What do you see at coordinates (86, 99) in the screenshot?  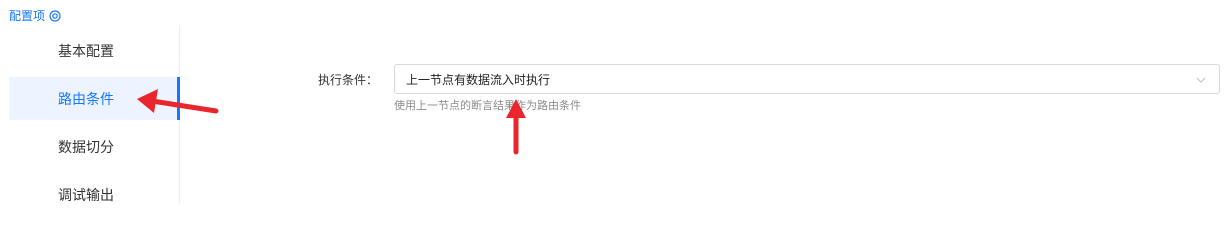 I see `sidebar-item-label: 路由条件` at bounding box center [86, 99].